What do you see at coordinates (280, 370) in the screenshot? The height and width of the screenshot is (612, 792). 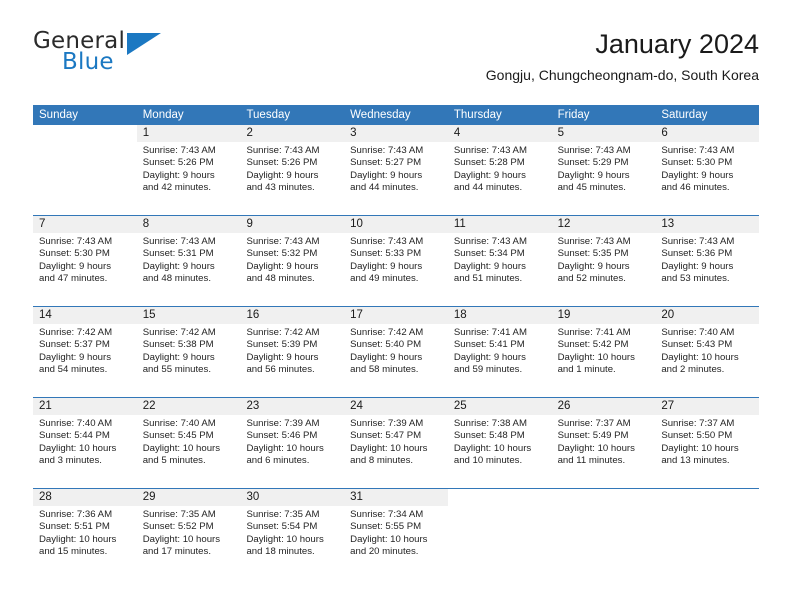 I see `daylight-text-cont: and 56 minutes.` at bounding box center [280, 370].